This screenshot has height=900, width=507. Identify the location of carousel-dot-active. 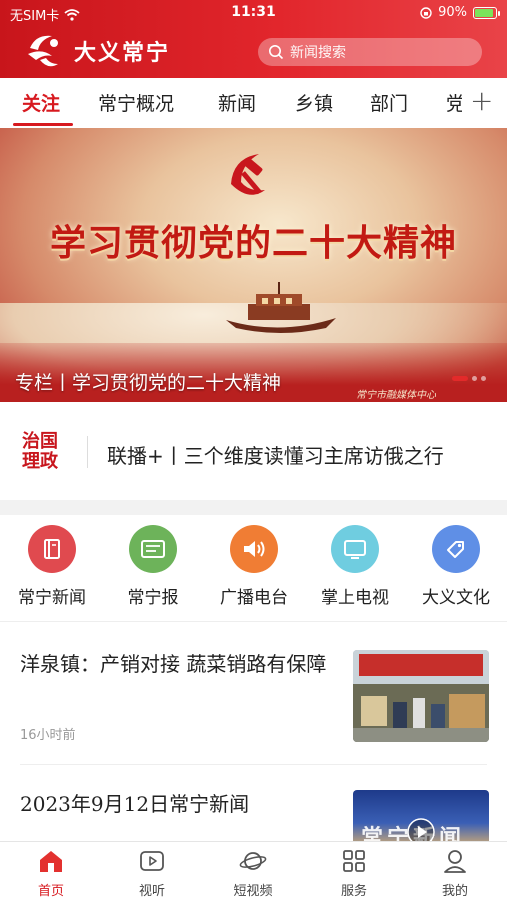
(460, 378).